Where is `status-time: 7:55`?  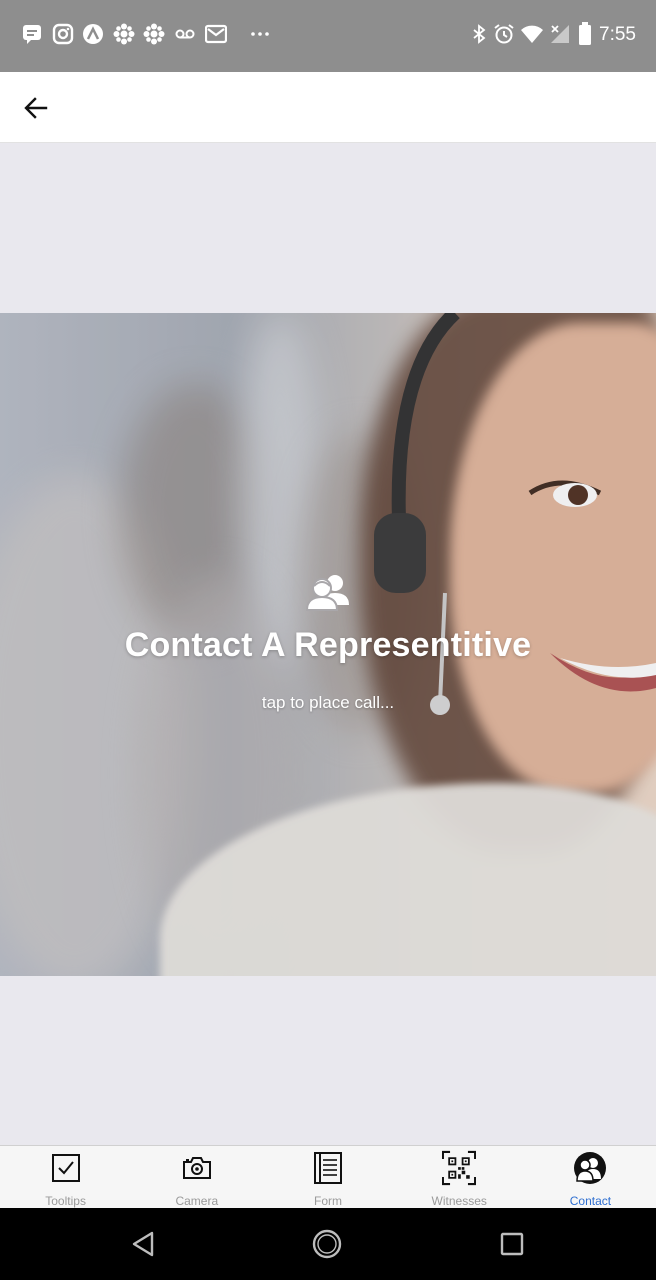 status-time: 7:55 is located at coordinates (617, 34).